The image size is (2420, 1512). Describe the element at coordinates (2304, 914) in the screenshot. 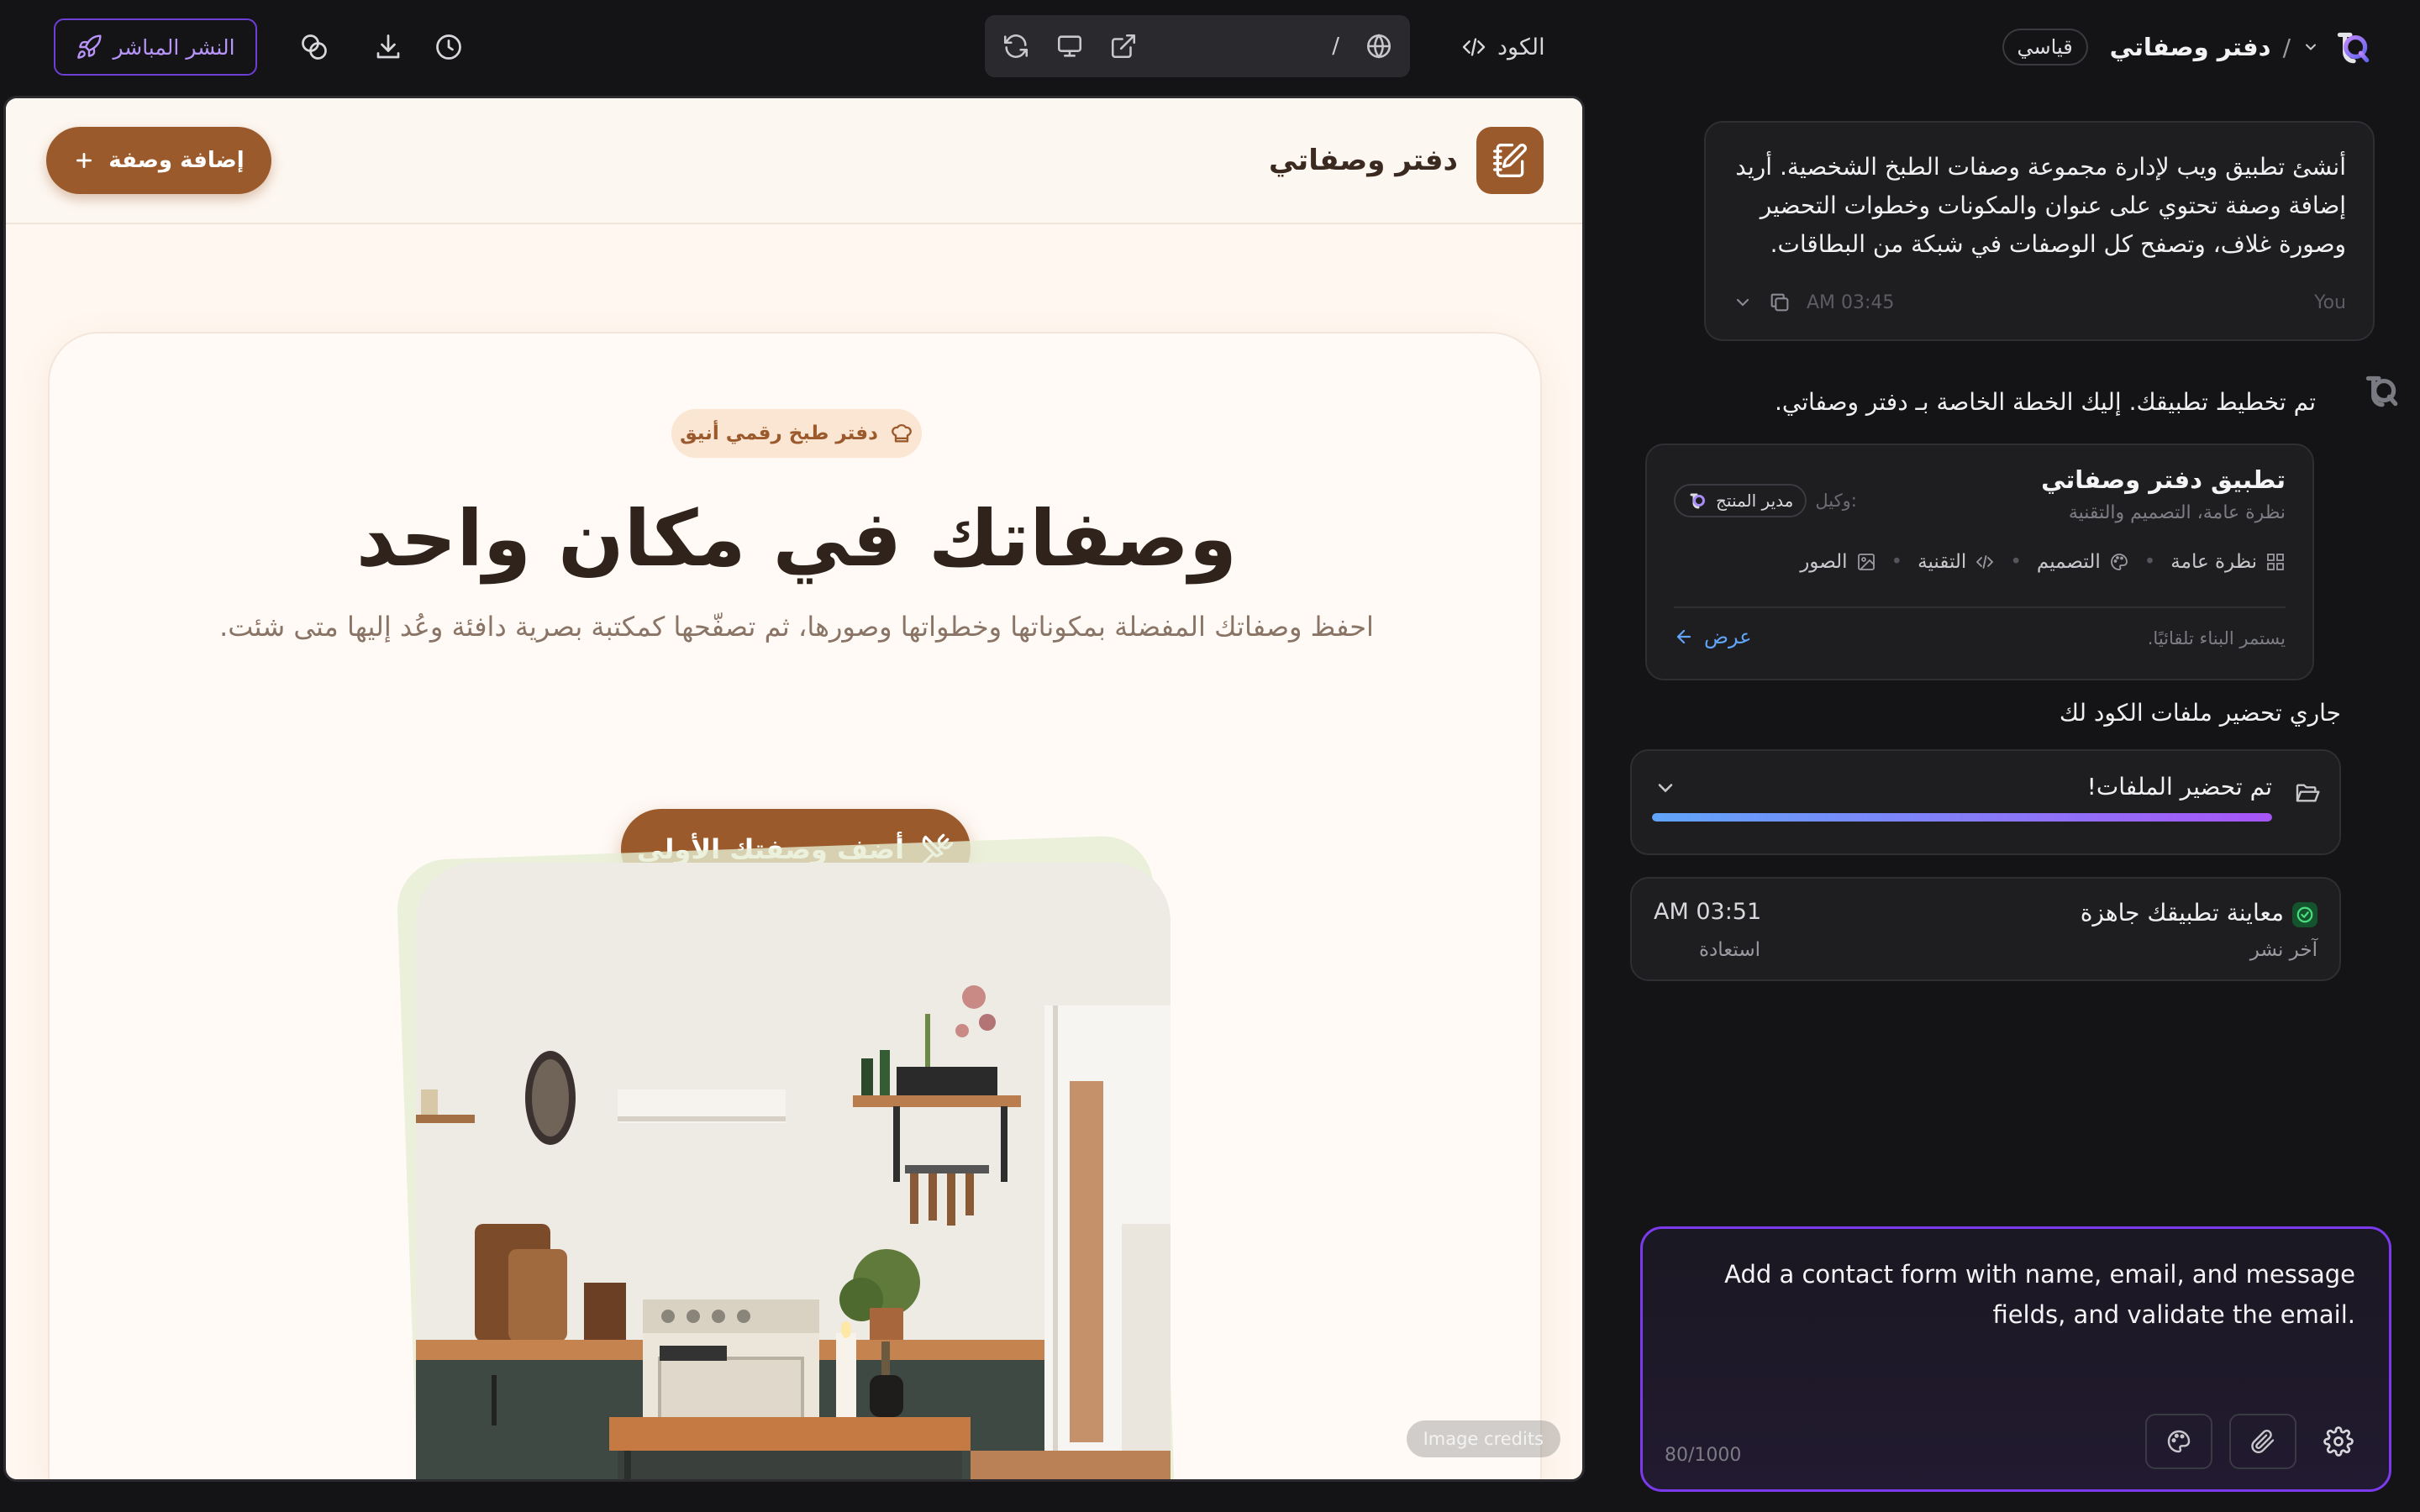

I see `check-circle-icon` at that location.